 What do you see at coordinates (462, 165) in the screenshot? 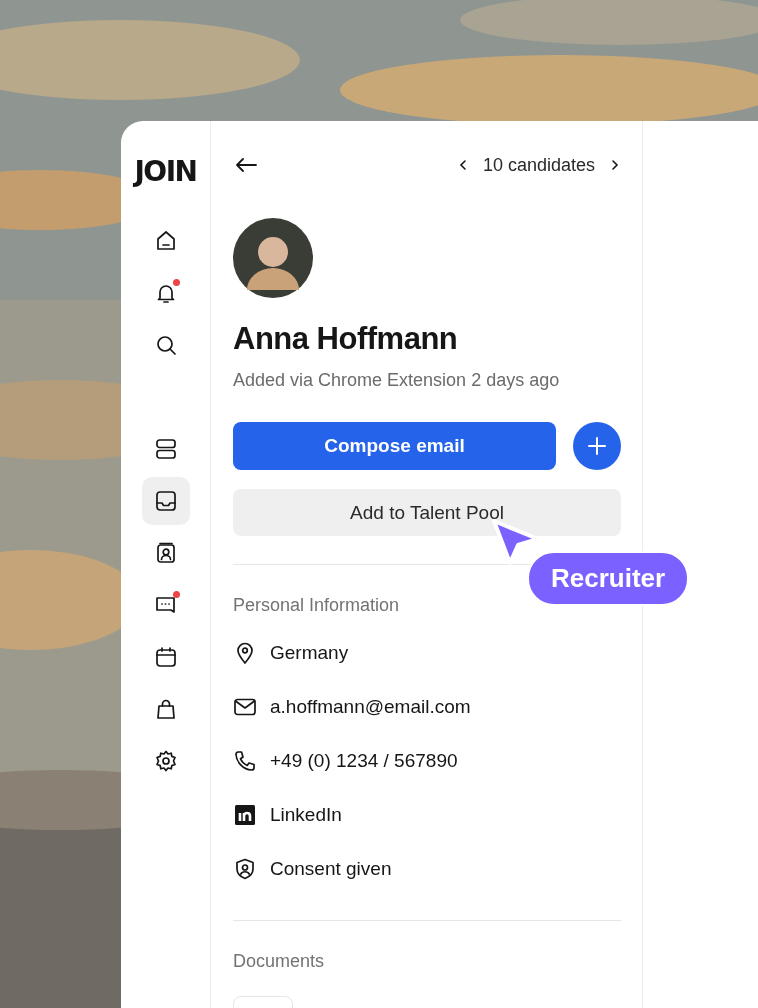
I see `chevron-left-icon` at bounding box center [462, 165].